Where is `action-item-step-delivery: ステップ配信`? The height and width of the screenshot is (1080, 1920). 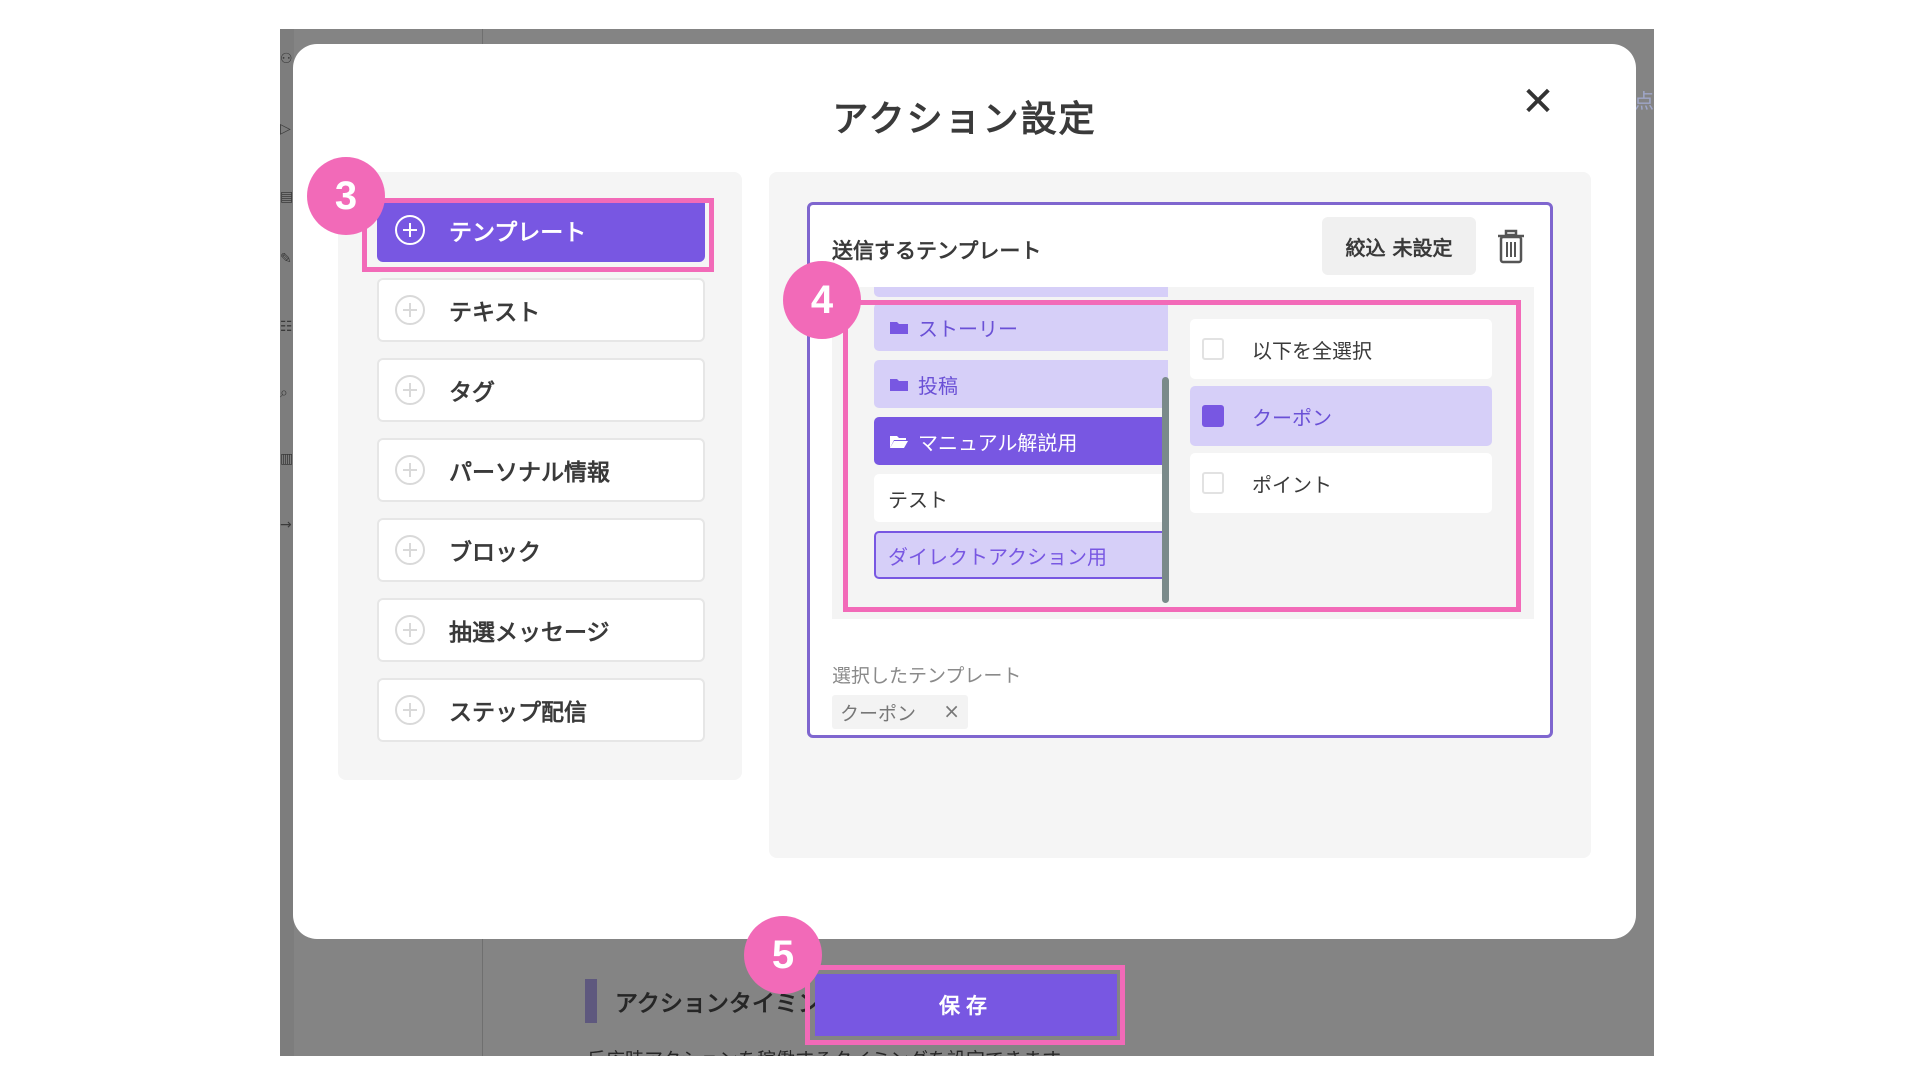 action-item-step-delivery: ステップ配信 is located at coordinates (541, 710).